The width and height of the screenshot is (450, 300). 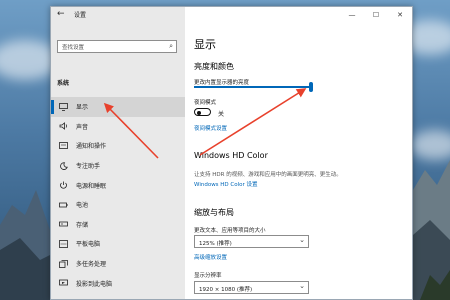 What do you see at coordinates (73, 48) in the screenshot?
I see `search-placeholder: 查找设置` at bounding box center [73, 48].